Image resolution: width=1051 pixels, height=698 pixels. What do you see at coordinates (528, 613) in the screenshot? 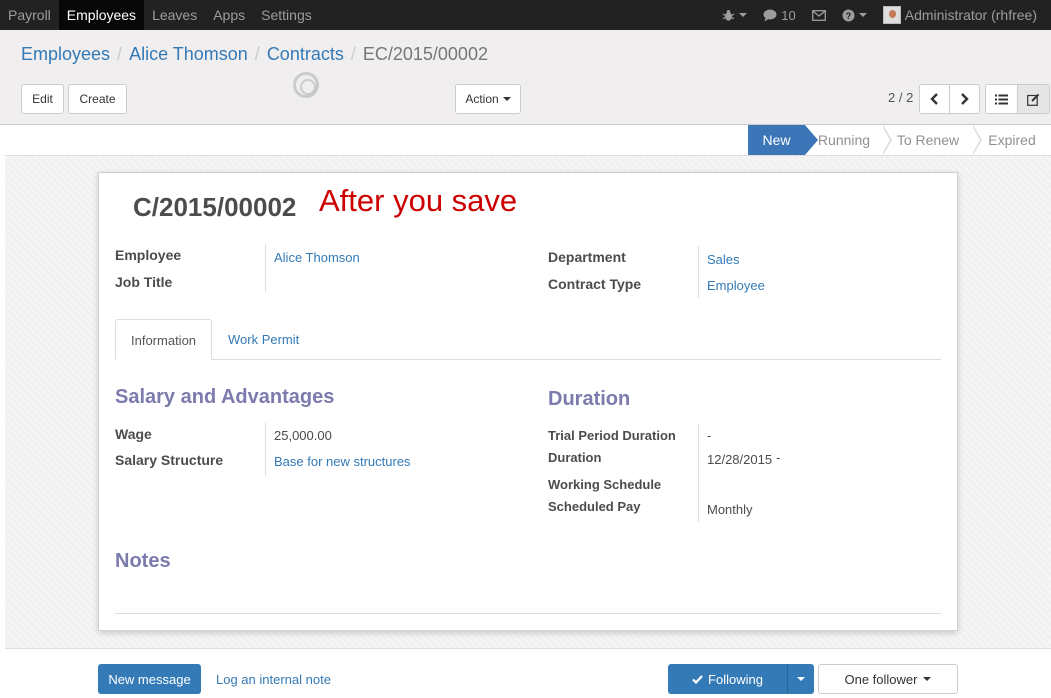
I see `notes-field` at bounding box center [528, 613].